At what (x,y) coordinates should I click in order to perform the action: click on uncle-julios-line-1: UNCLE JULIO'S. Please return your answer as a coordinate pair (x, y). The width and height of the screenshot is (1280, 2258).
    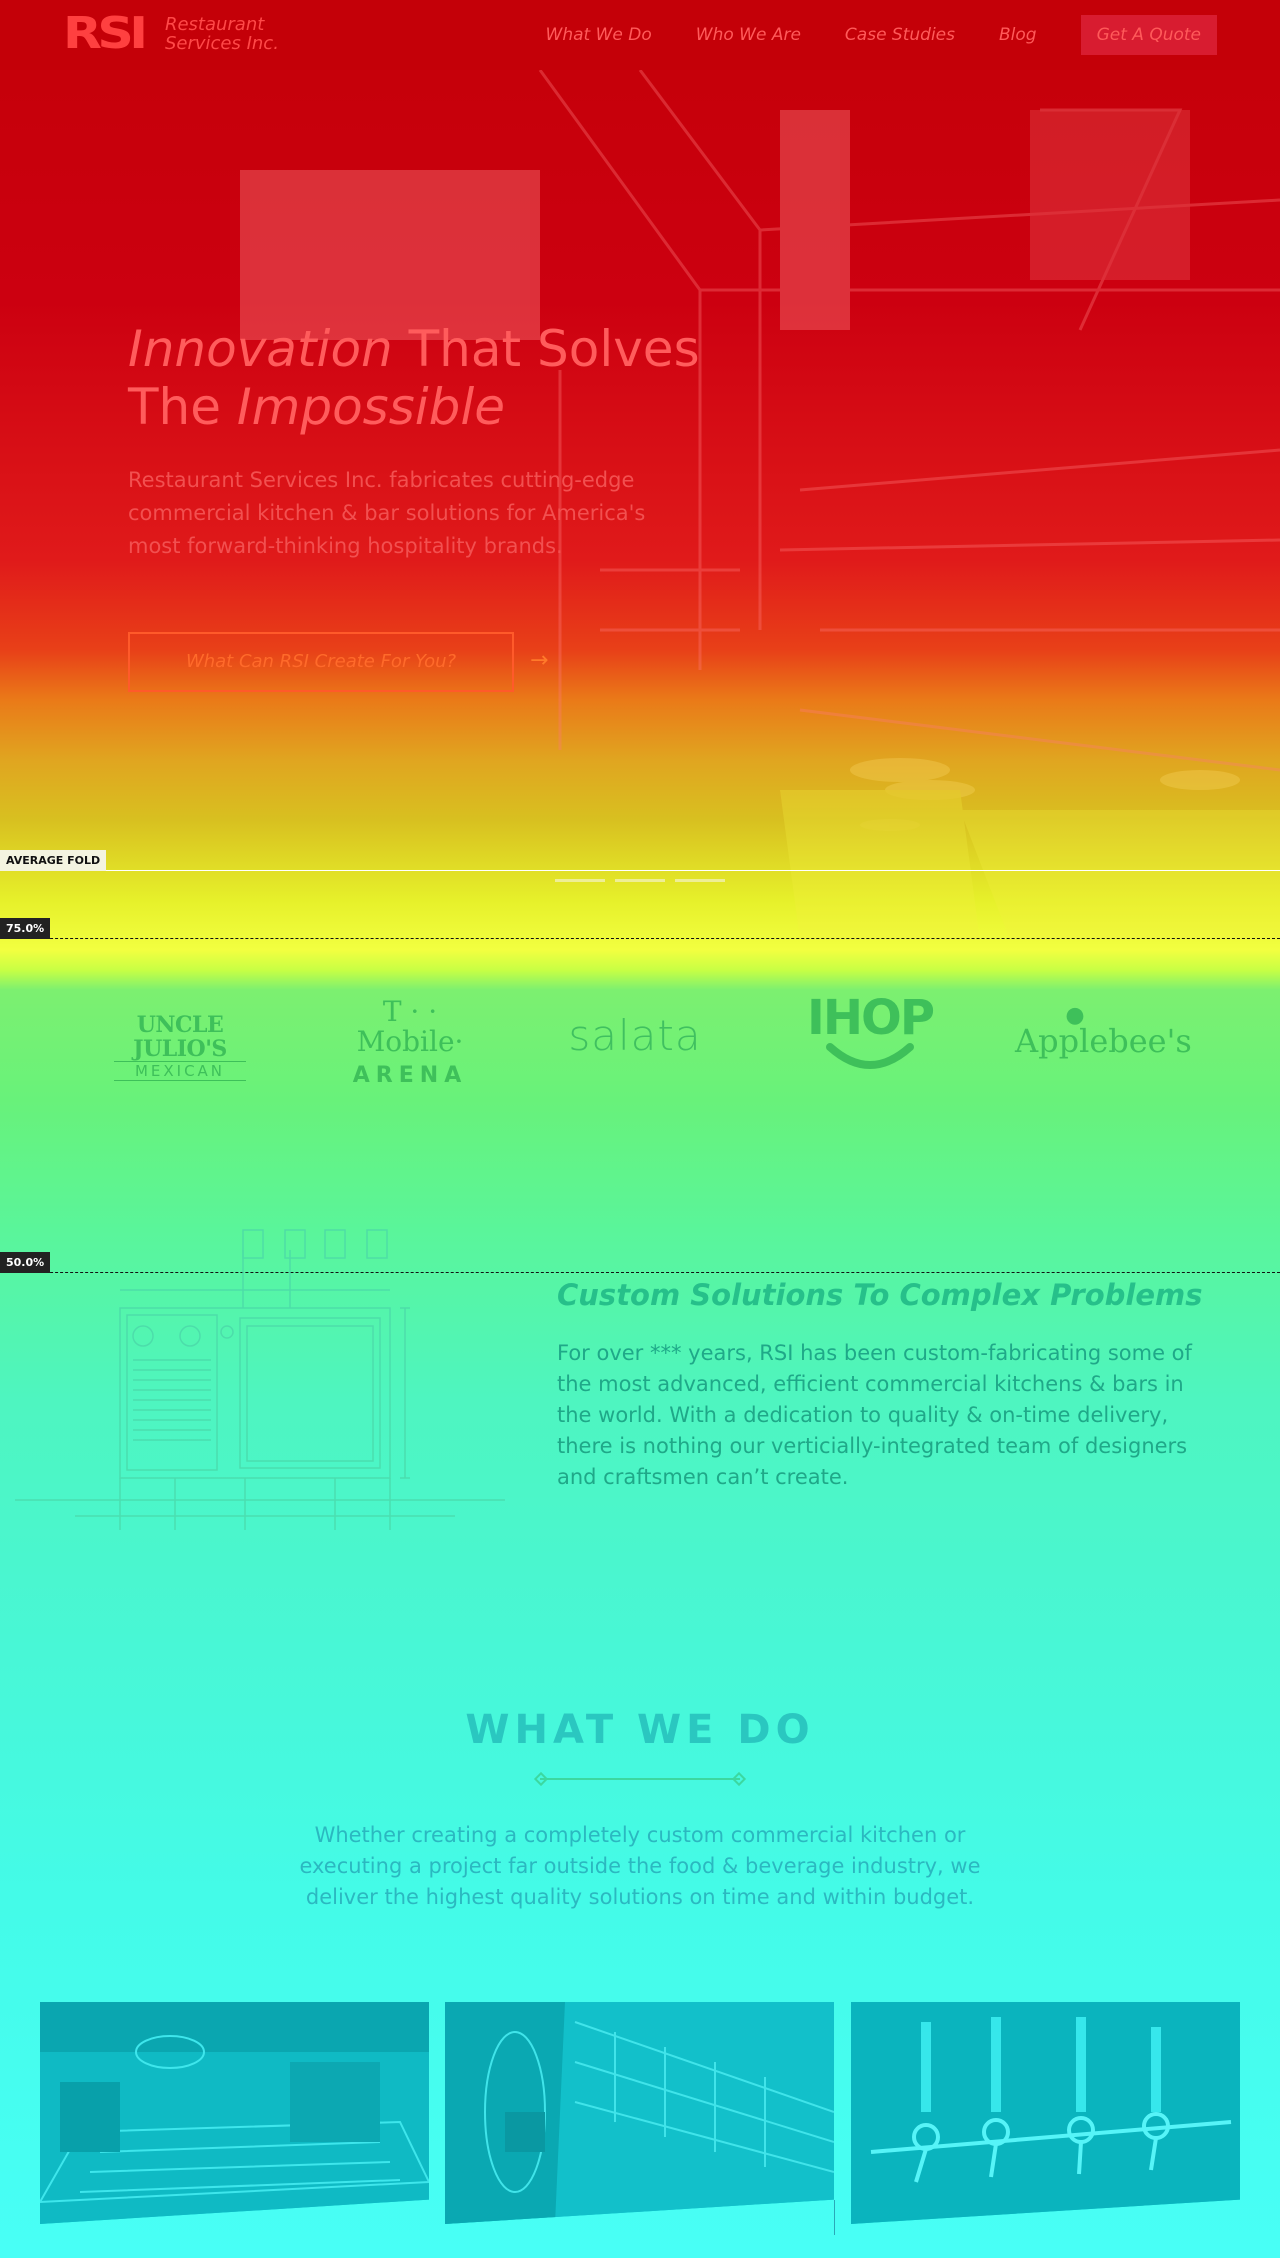
    Looking at the image, I should click on (180, 1037).